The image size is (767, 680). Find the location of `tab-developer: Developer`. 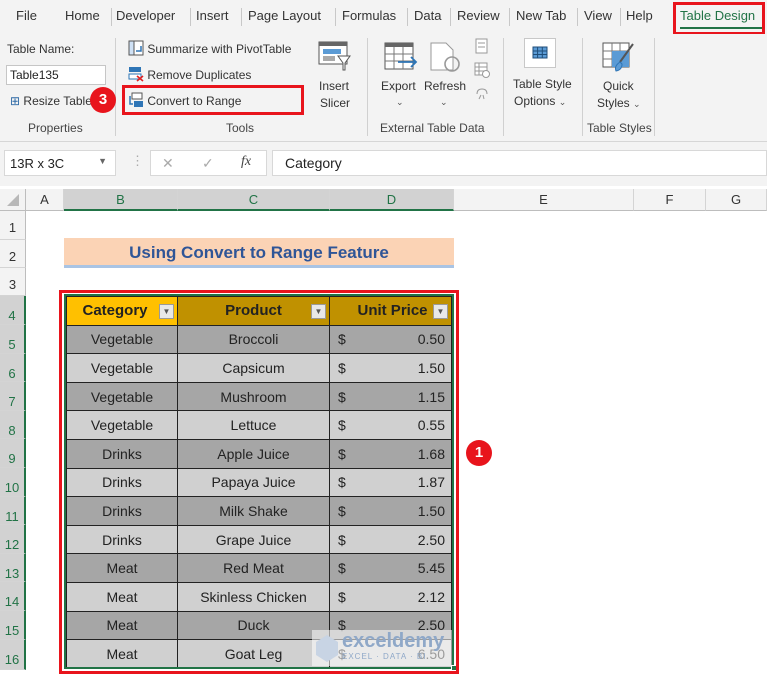

tab-developer: Developer is located at coordinates (145, 15).